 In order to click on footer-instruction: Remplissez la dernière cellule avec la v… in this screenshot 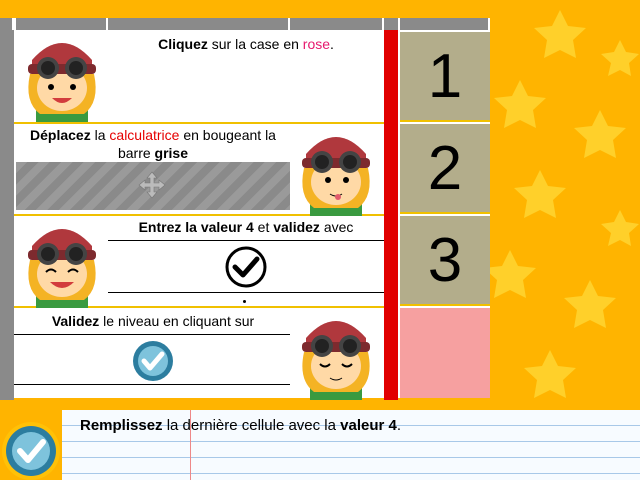, I will do `click(241, 425)`.